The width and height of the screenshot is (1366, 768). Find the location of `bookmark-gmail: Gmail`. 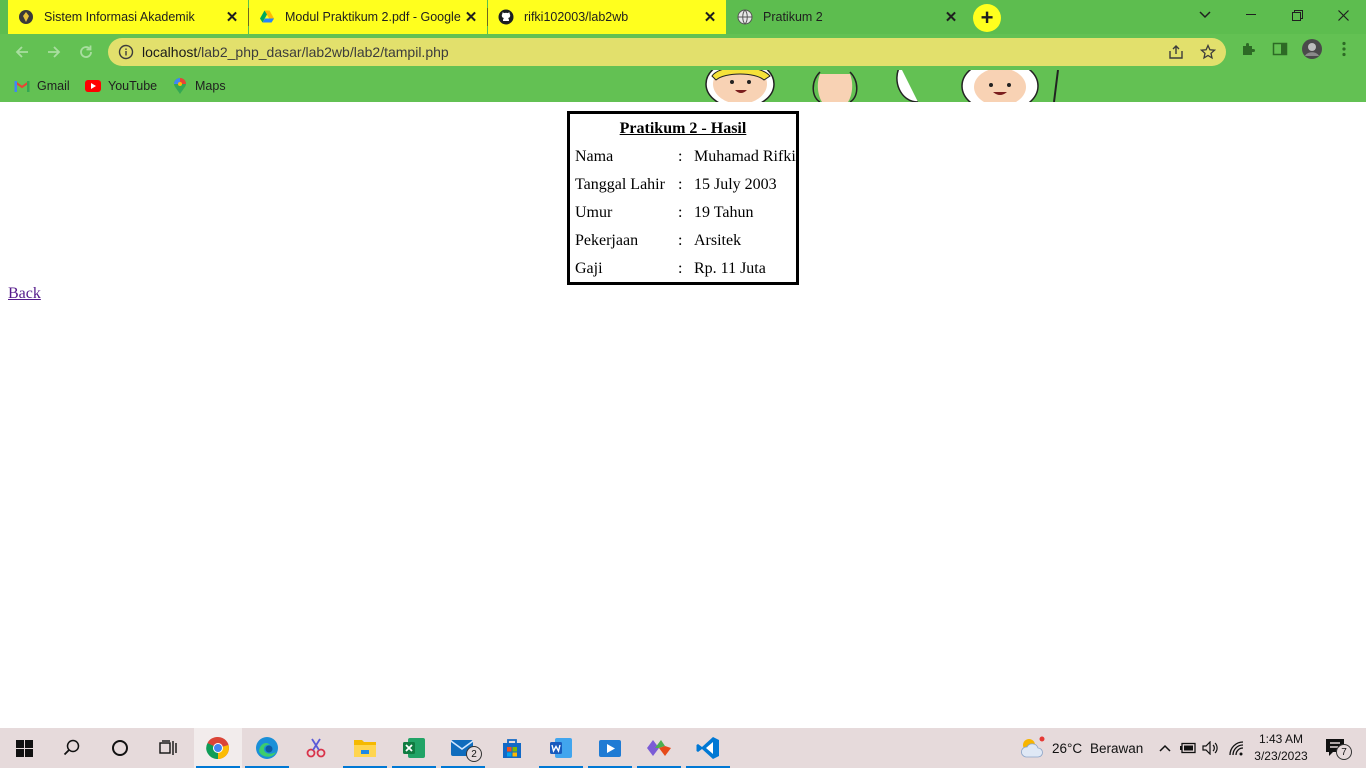

bookmark-gmail: Gmail is located at coordinates (42, 86).